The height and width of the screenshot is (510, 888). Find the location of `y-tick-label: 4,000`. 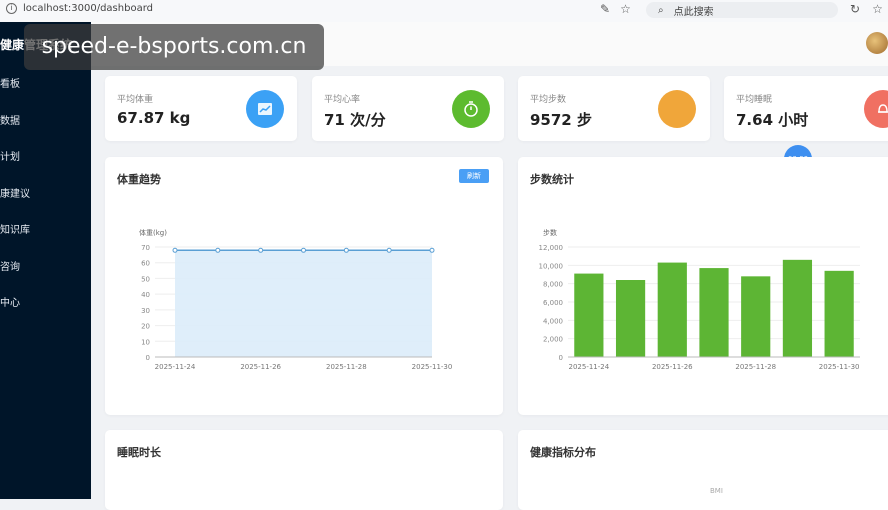

y-tick-label: 4,000 is located at coordinates (553, 321).